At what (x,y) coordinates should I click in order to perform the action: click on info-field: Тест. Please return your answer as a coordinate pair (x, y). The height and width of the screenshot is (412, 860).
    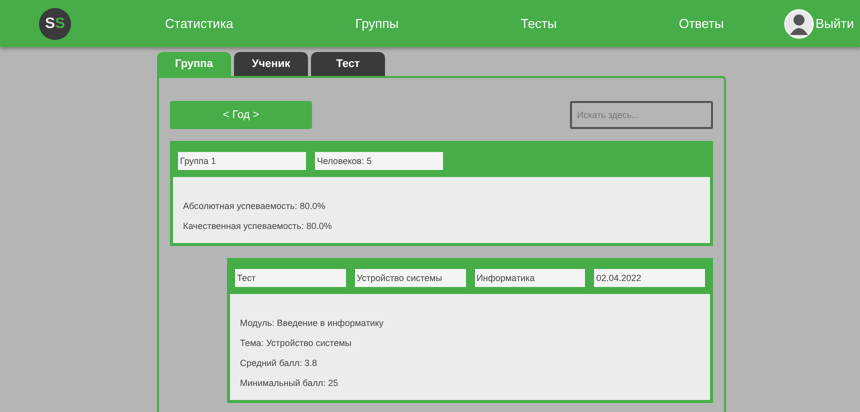
    Looking at the image, I should click on (290, 278).